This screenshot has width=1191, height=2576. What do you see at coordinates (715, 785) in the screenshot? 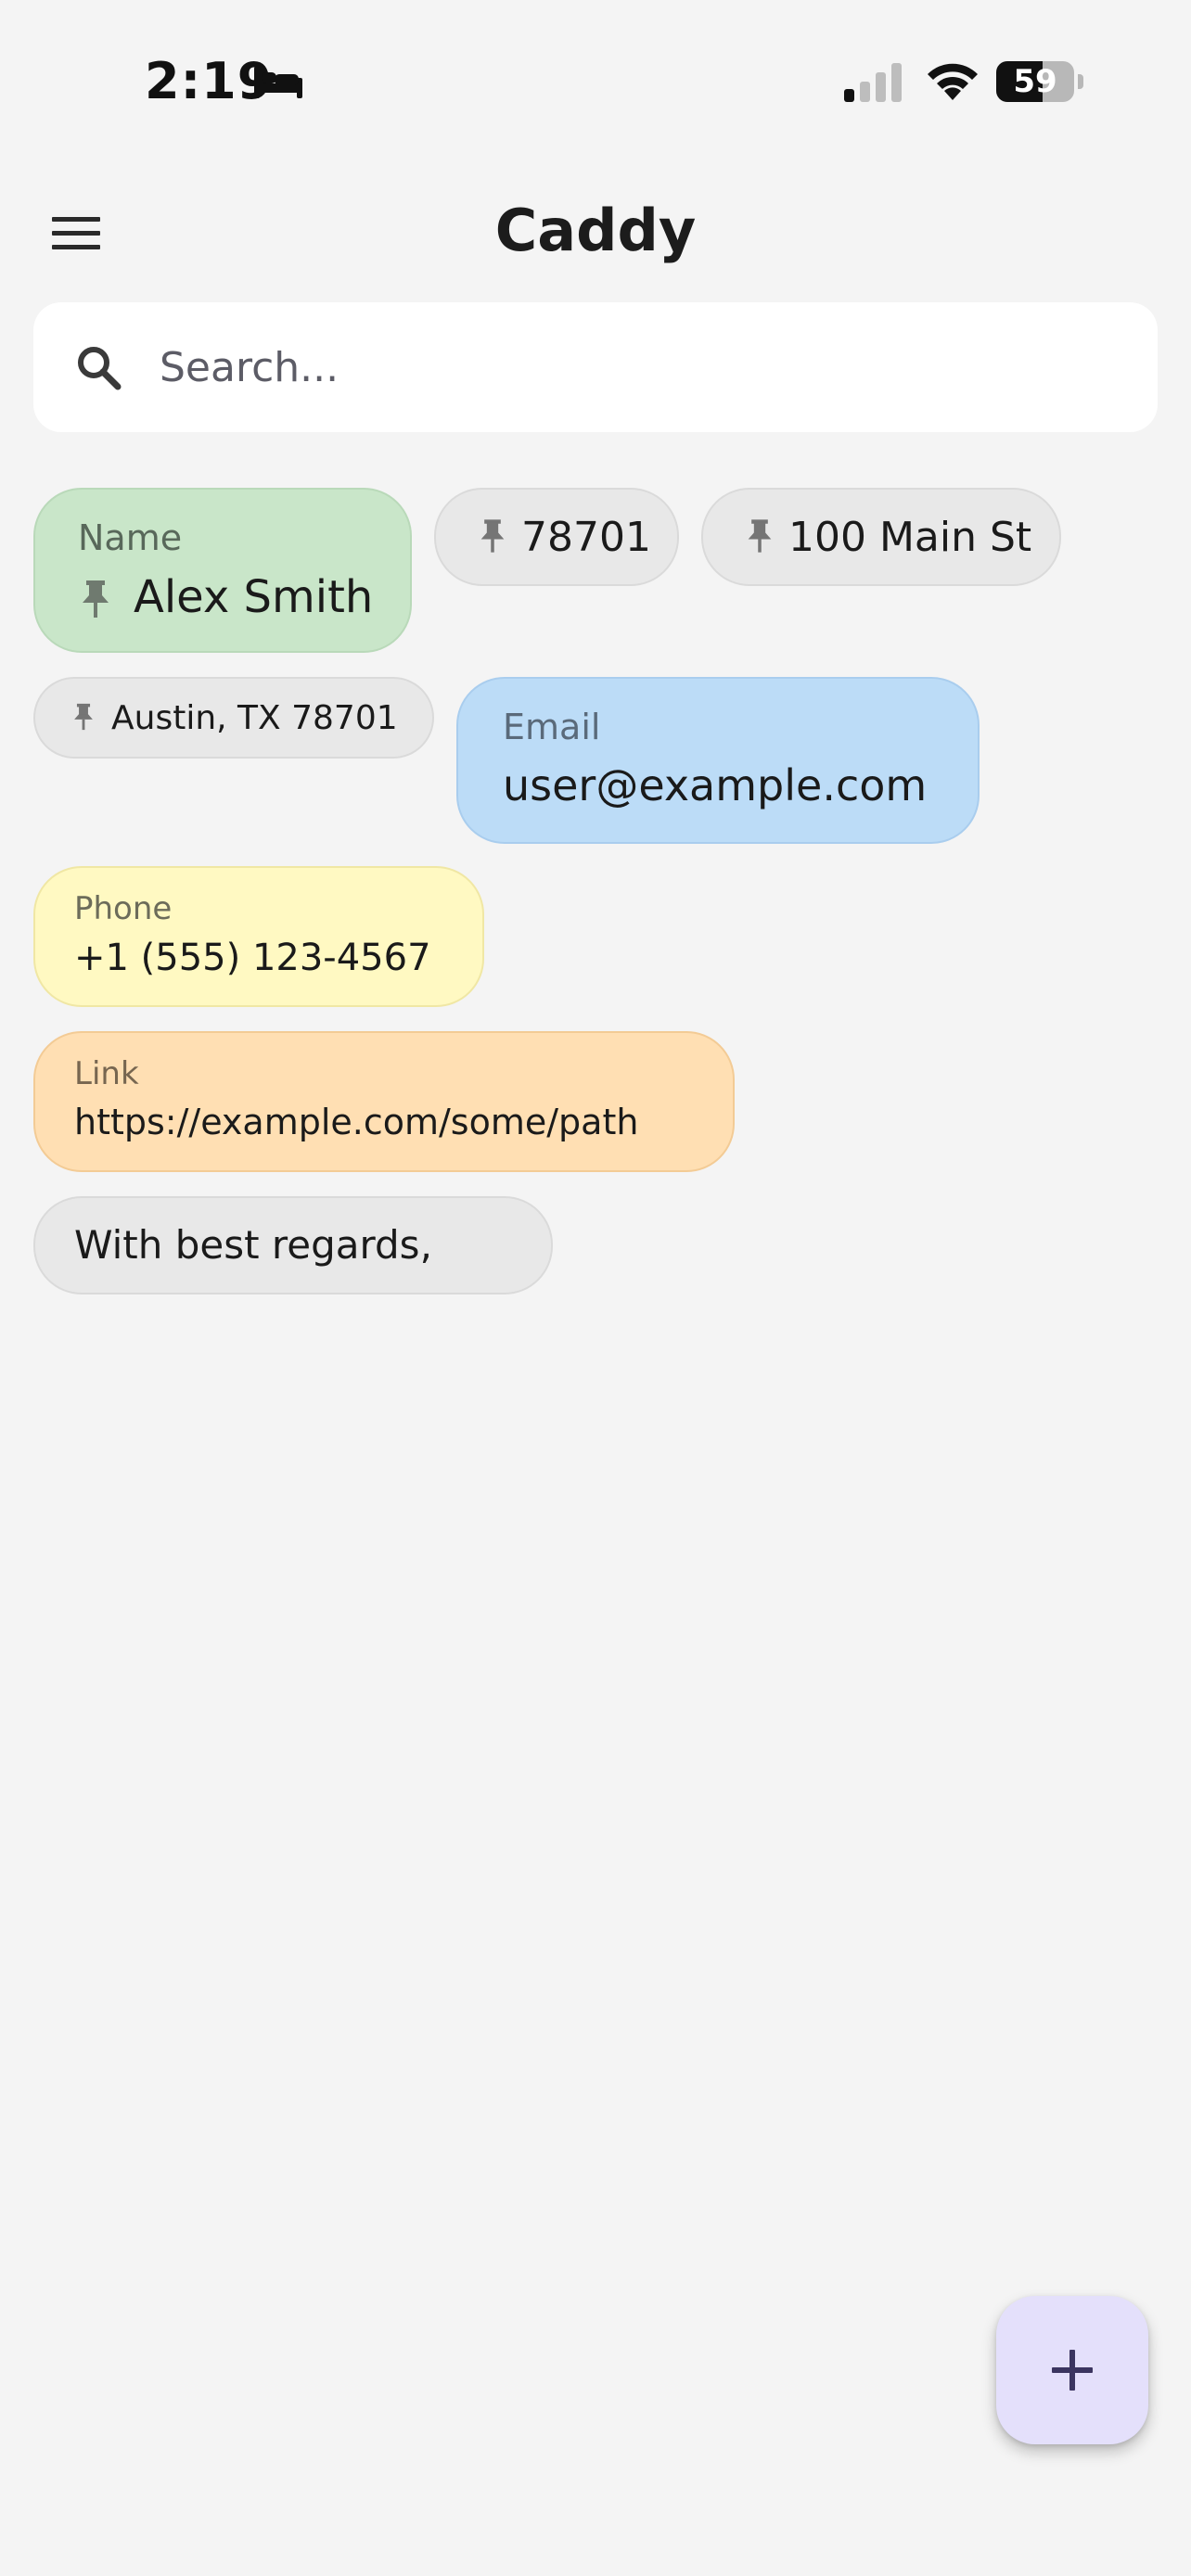
I see `chip-email-value: user@example.com` at bounding box center [715, 785].